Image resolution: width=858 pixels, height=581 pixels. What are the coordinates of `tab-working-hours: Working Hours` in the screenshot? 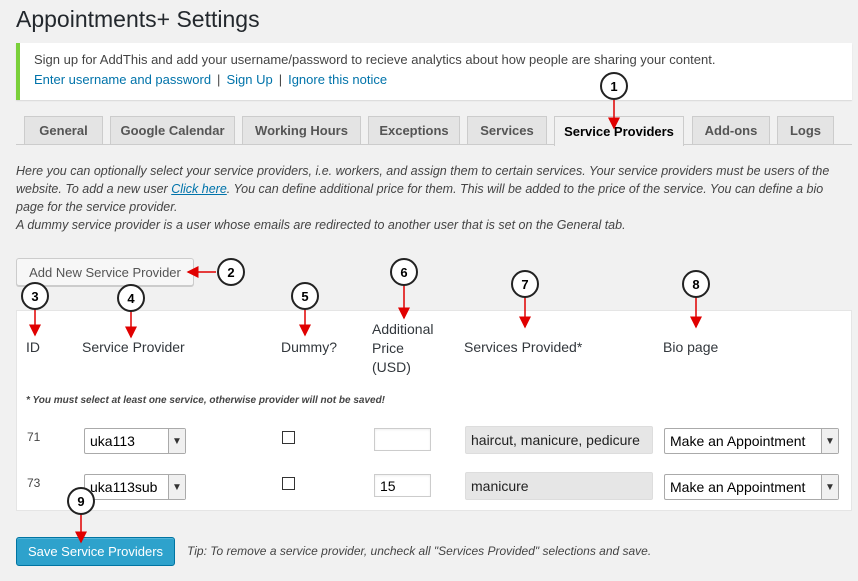 It's located at (301, 130).